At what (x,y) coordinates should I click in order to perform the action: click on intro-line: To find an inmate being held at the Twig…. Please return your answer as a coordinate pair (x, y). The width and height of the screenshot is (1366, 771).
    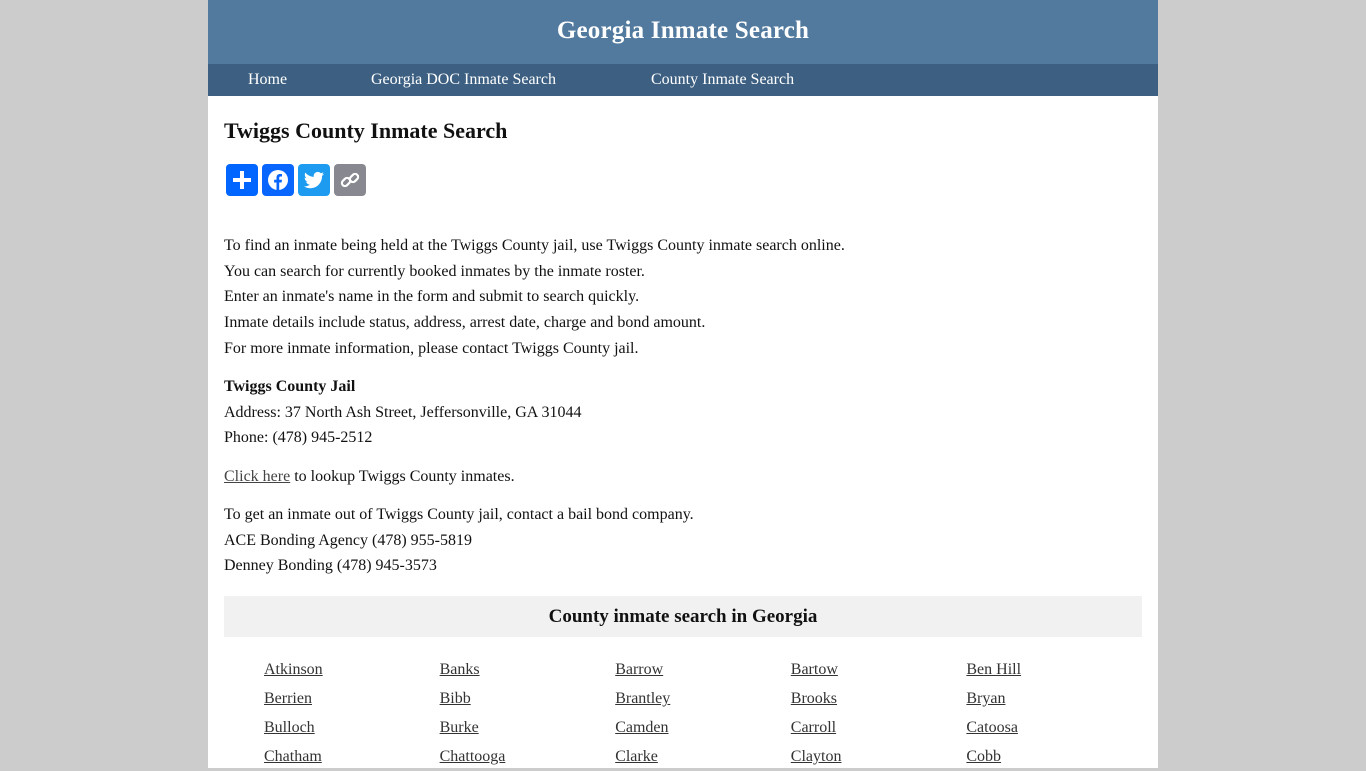
    Looking at the image, I should click on (534, 245).